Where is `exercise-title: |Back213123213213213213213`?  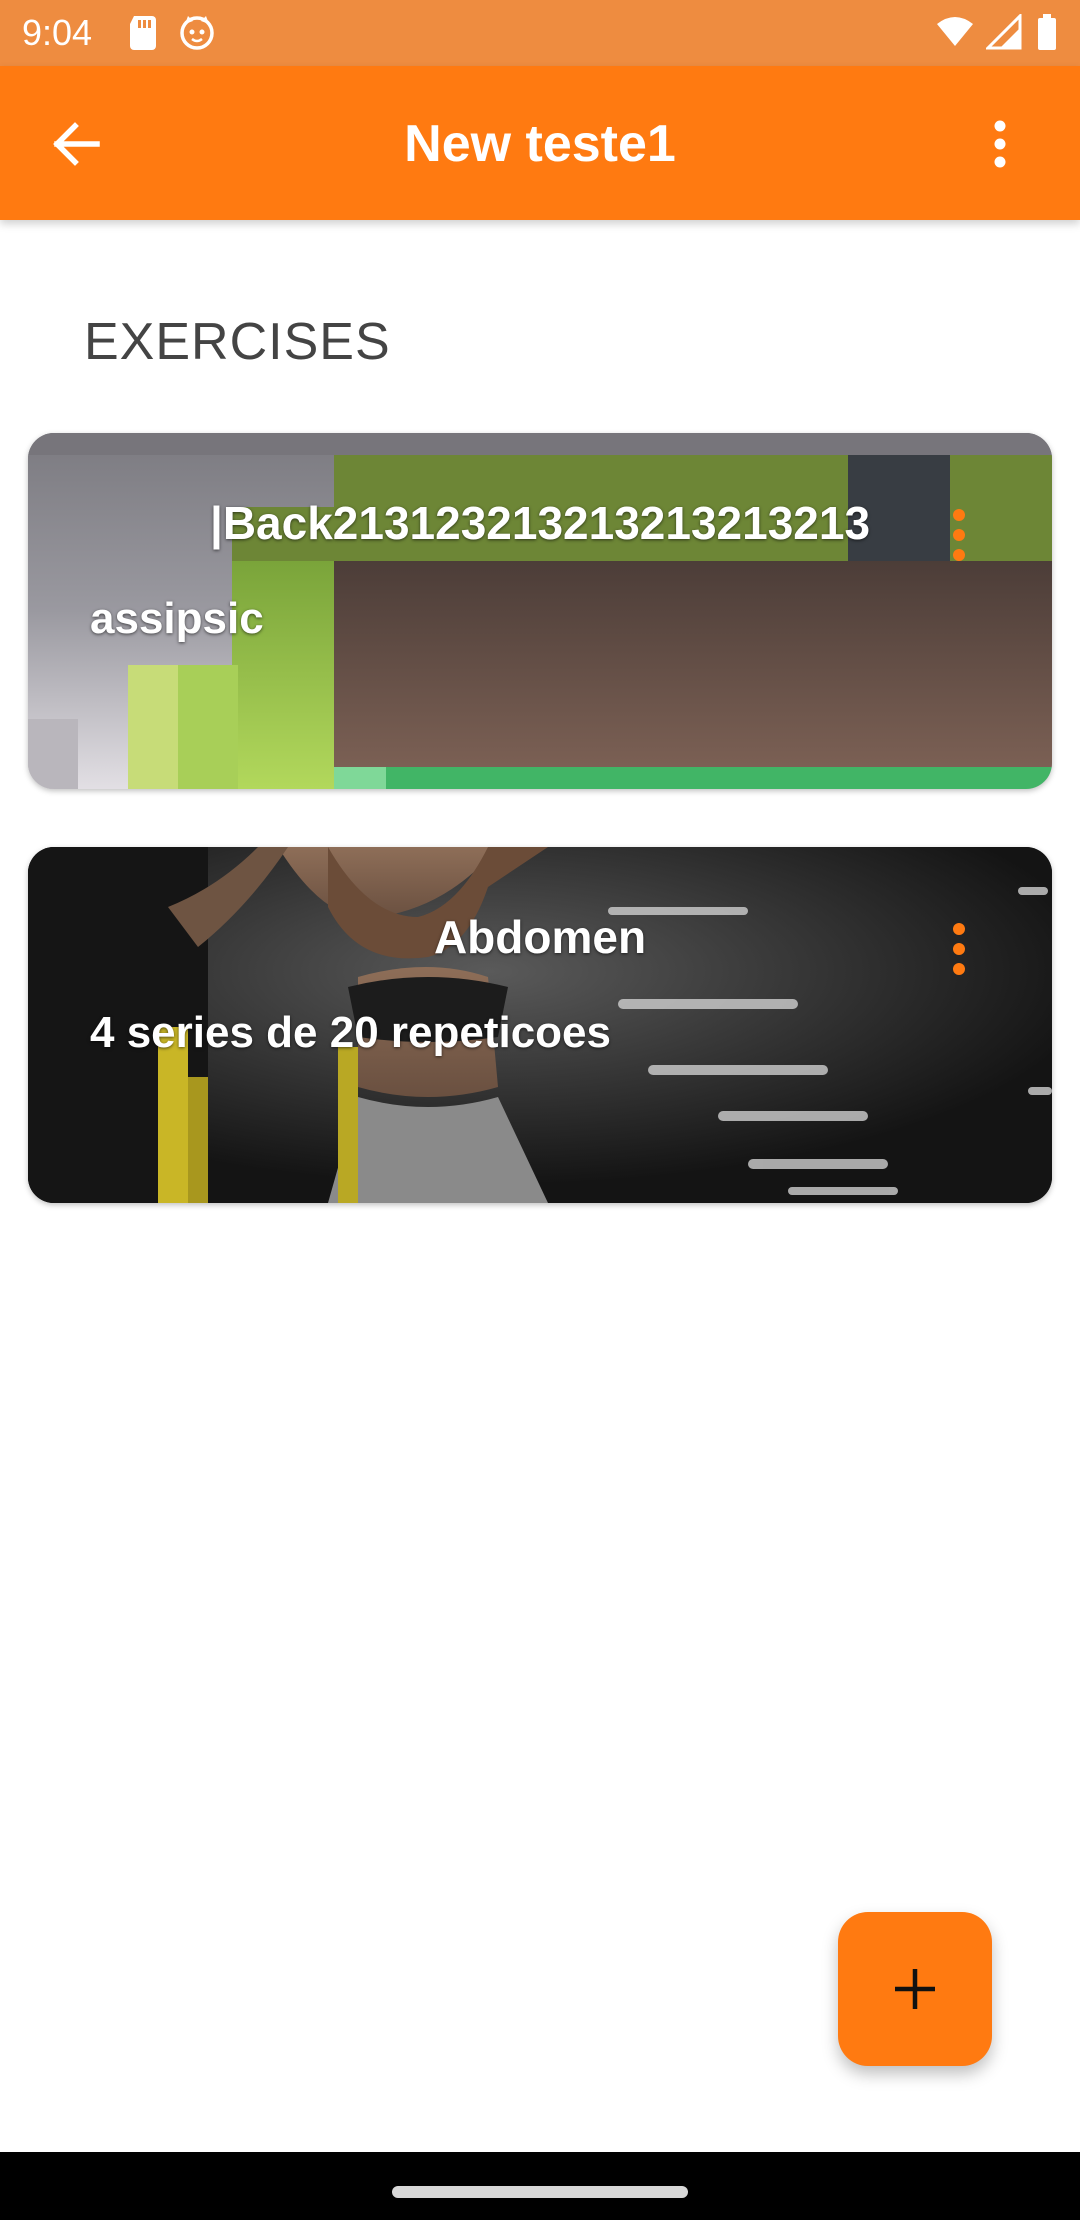 exercise-title: |Back213123213213213213213 is located at coordinates (540, 523).